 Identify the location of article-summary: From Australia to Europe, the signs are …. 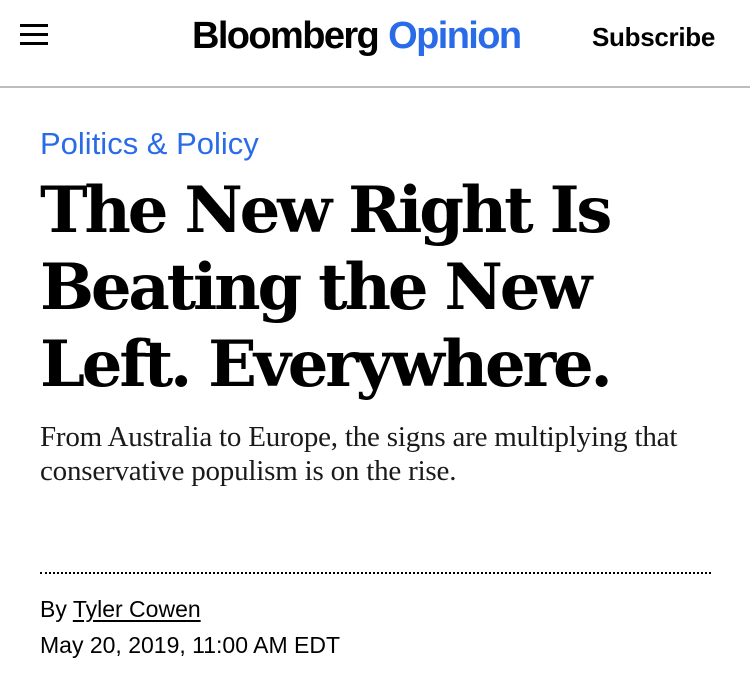
(359, 454).